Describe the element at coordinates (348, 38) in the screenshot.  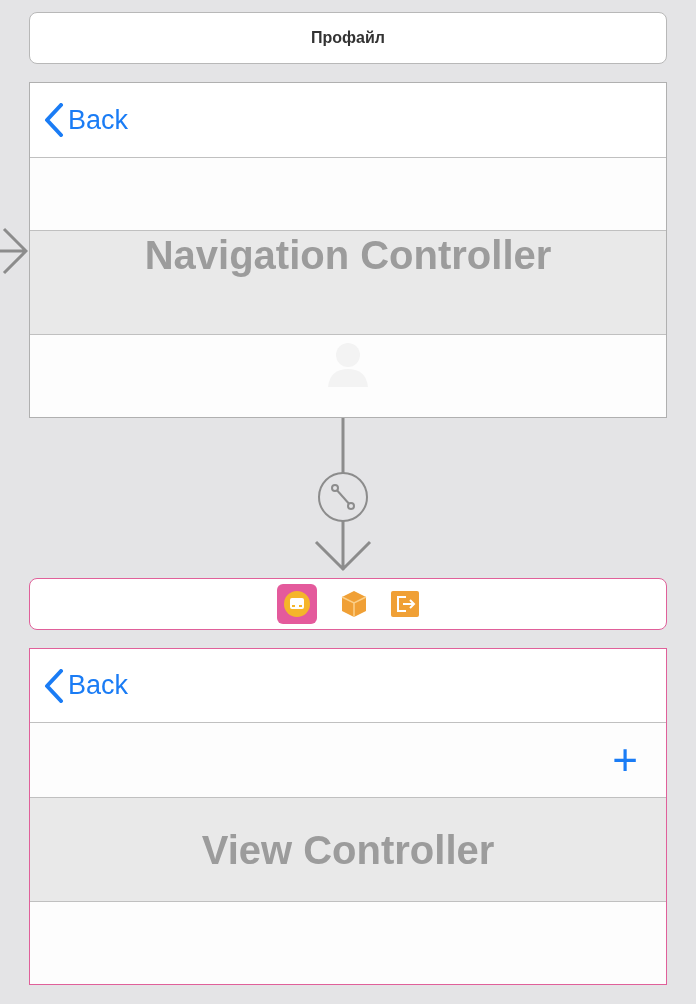
I see `scene-title-bar: Профайл` at that location.